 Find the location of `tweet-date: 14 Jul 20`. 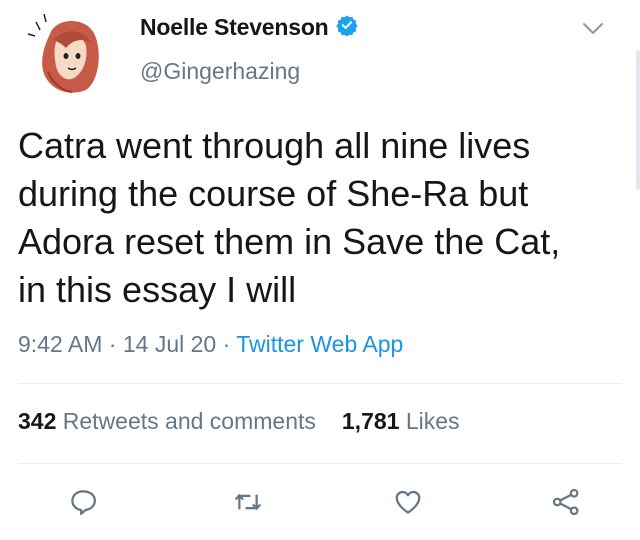

tweet-date: 14 Jul 20 is located at coordinates (169, 344).